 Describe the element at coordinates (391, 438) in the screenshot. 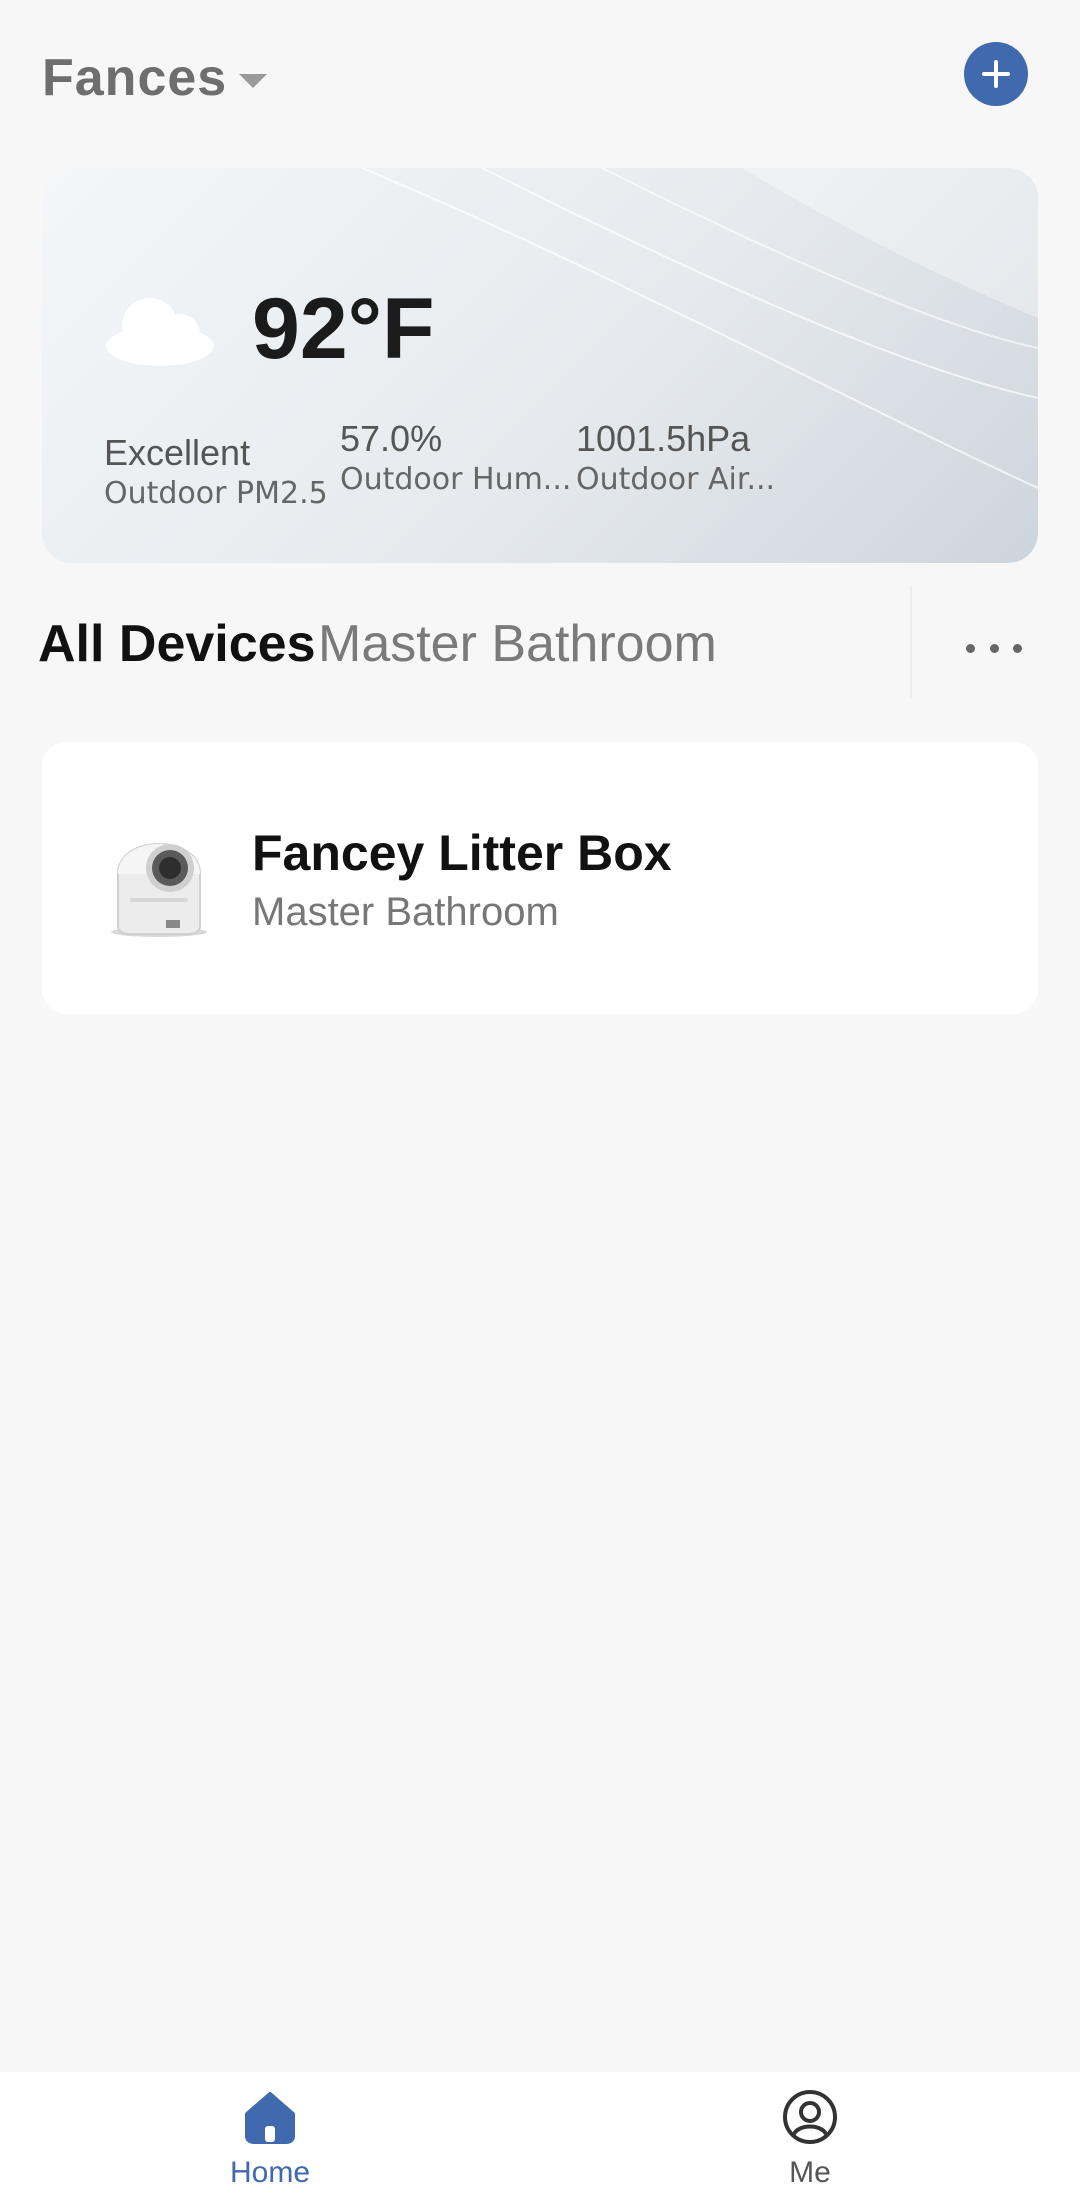

I see `humidity-value: 57.0%` at that location.